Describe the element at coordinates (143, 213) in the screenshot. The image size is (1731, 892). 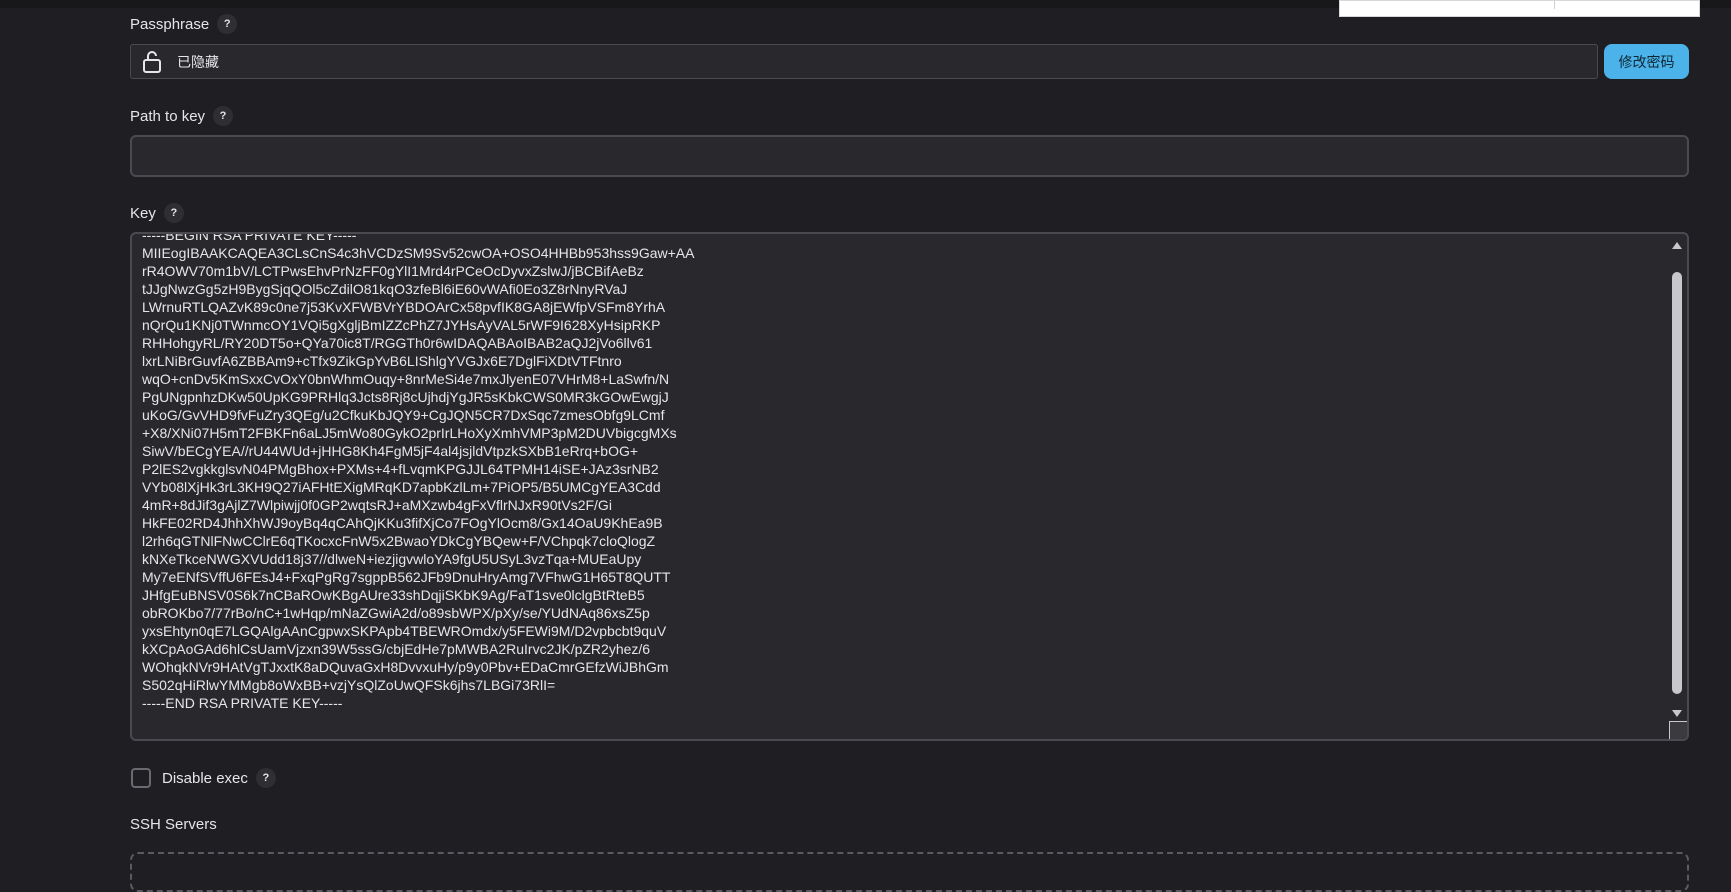
I see `key-label: Key` at that location.